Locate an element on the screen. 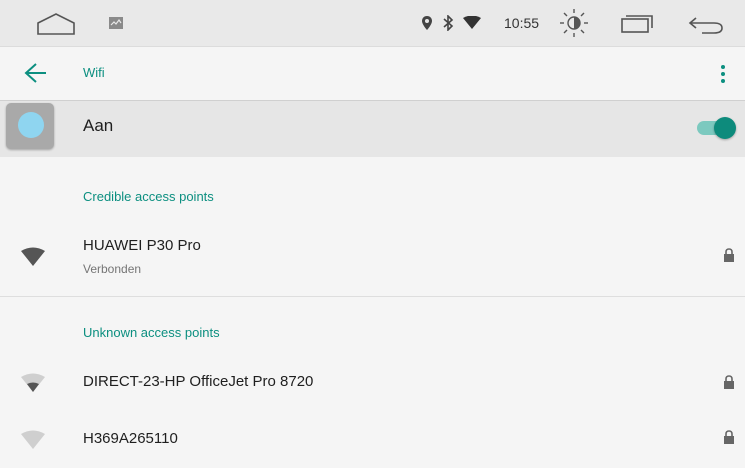 The width and height of the screenshot is (745, 468). network-item: H369A265110 is located at coordinates (372, 440).